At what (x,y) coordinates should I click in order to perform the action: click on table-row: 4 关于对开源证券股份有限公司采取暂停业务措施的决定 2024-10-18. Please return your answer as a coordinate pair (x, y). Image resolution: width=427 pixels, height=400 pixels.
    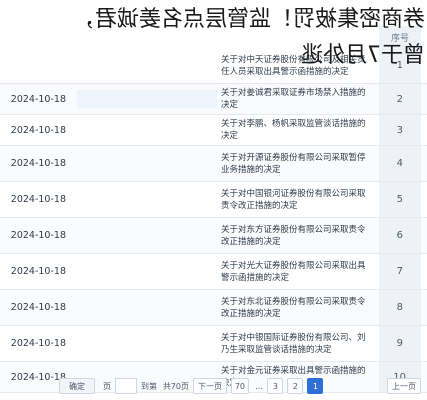
    Looking at the image, I should click on (213, 164).